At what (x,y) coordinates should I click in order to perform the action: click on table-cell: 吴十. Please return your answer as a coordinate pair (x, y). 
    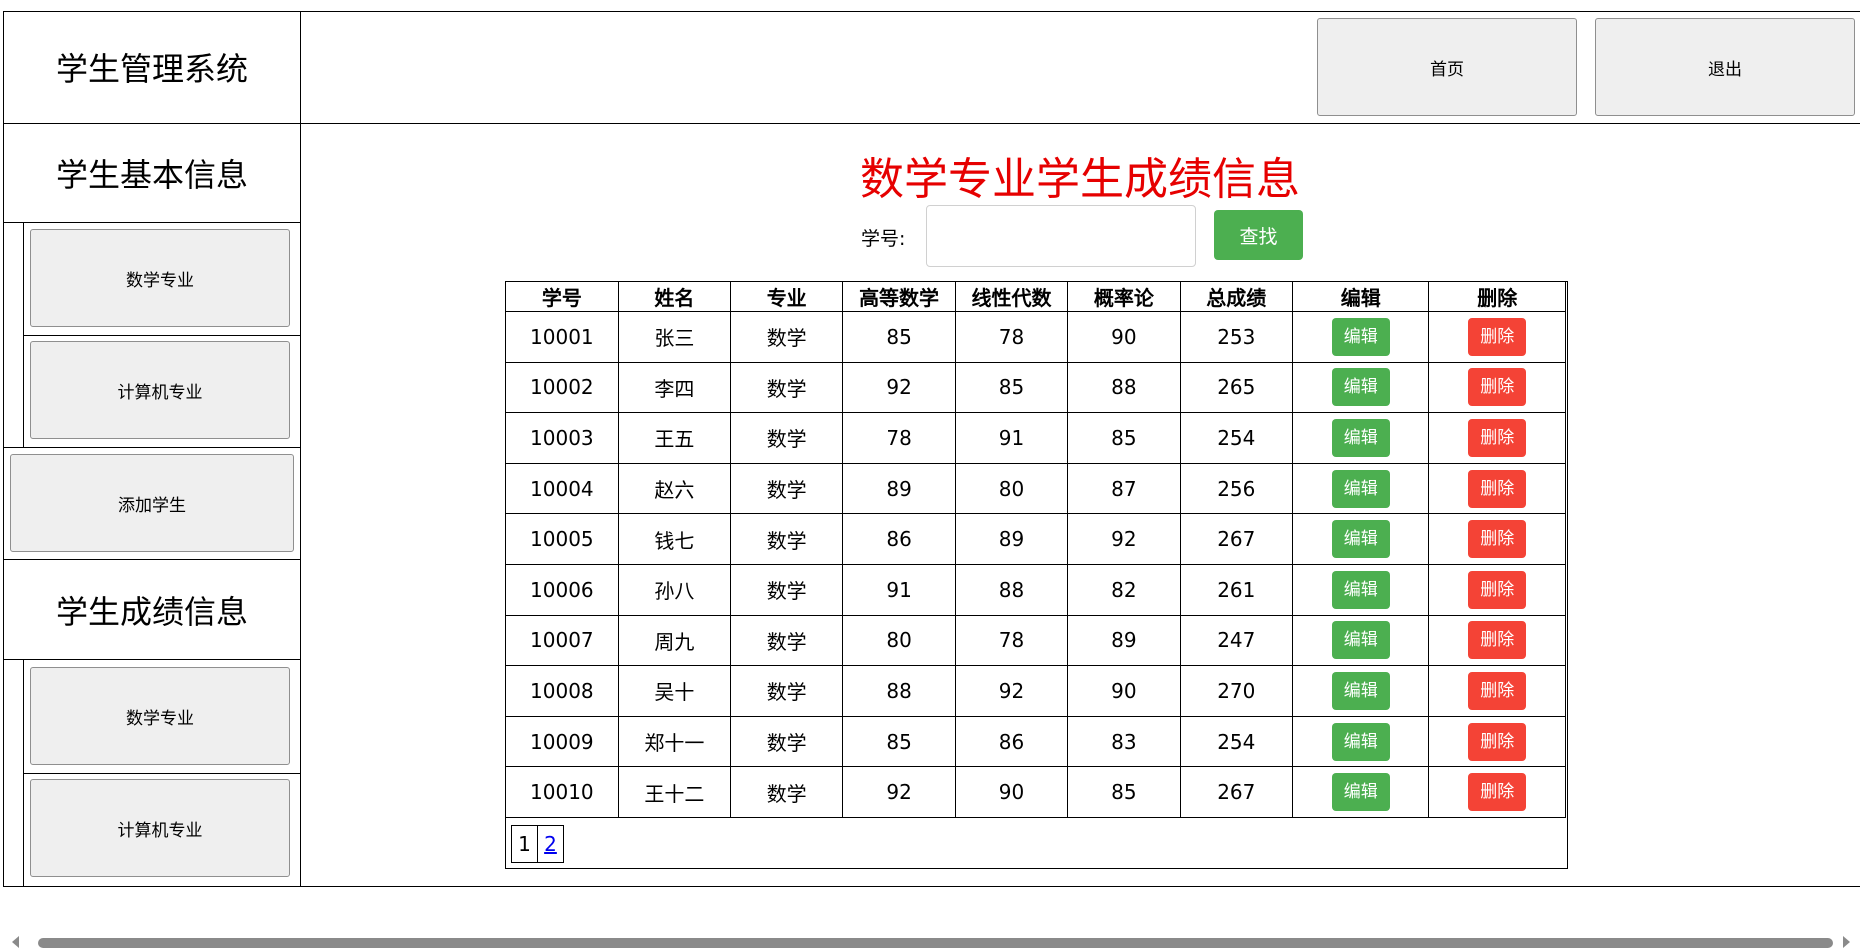
    Looking at the image, I should click on (674, 691).